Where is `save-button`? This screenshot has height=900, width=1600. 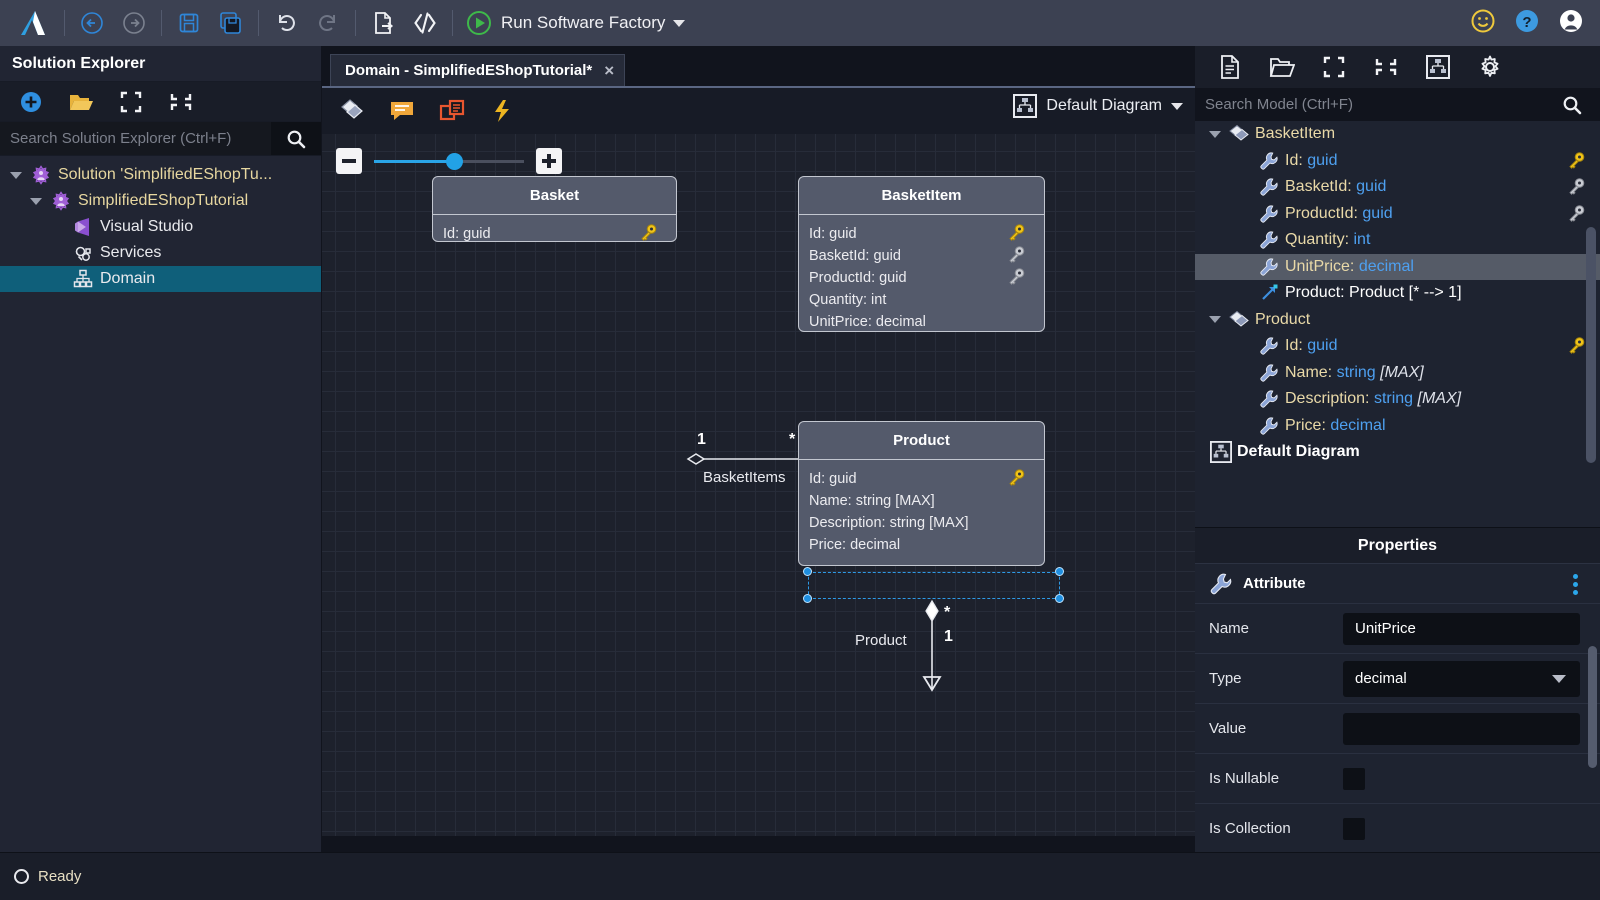 save-button is located at coordinates (189, 23).